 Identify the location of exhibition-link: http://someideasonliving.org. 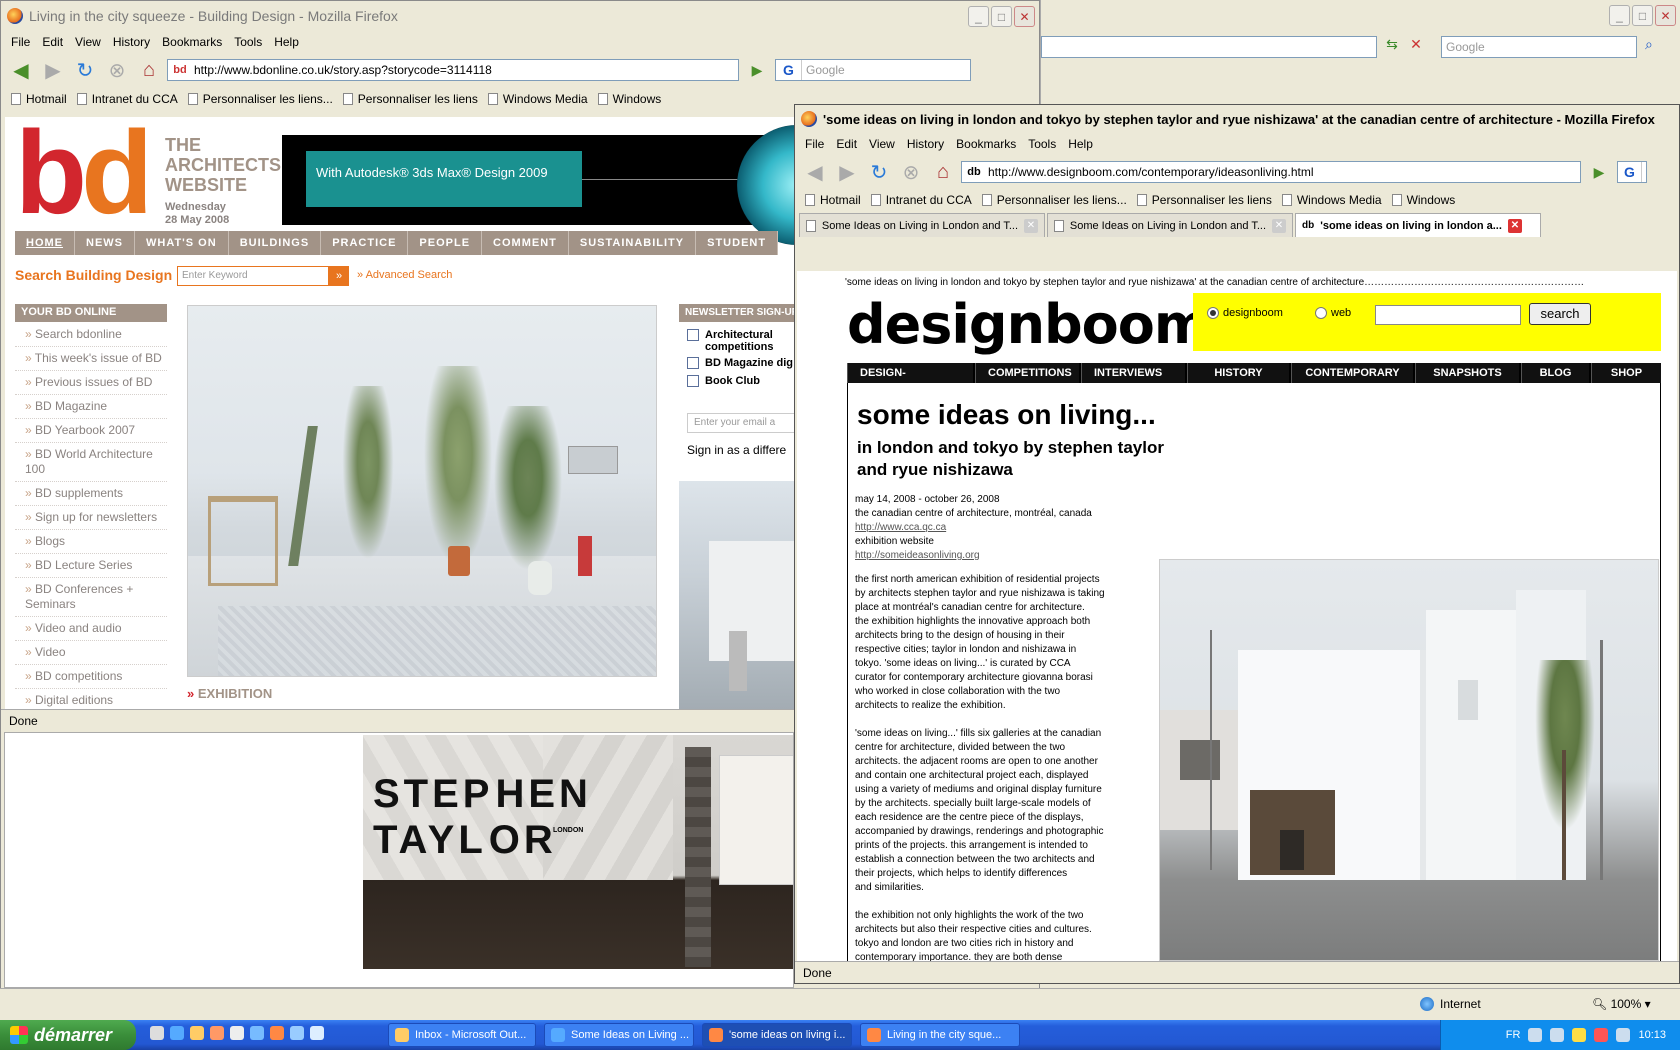
(973, 556).